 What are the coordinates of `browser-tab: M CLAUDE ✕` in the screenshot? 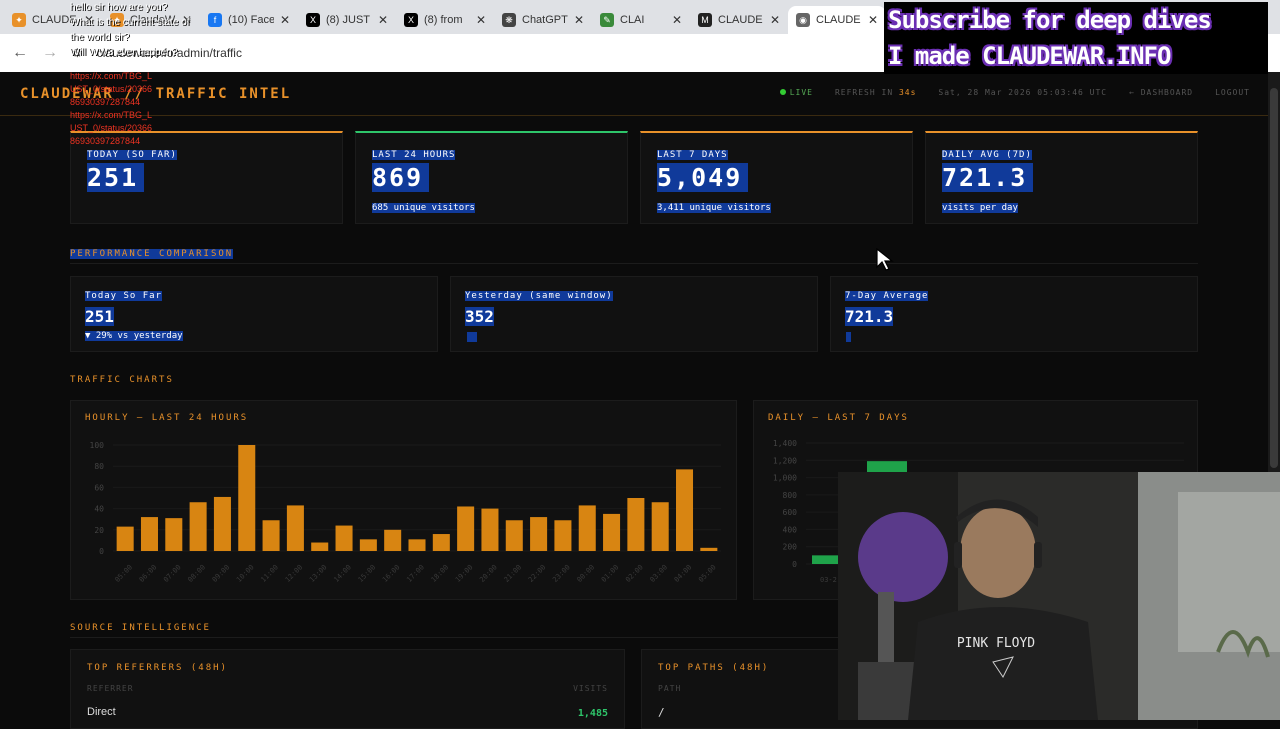 It's located at (739, 20).